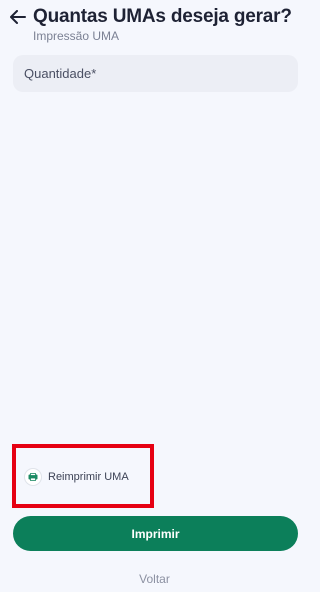  I want to click on back-link: Voltar, so click(154, 579).